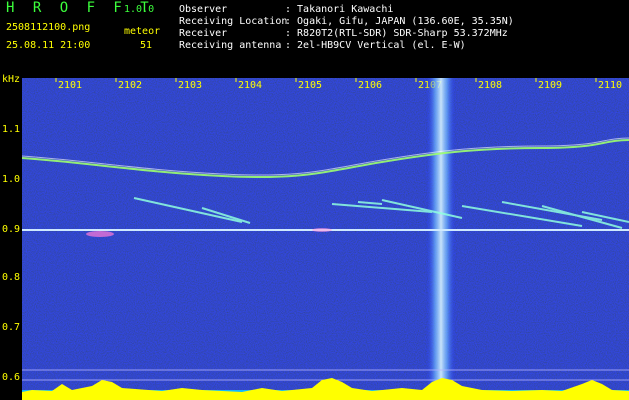  I want to click on x-tick-label: 2103, so click(190, 85).